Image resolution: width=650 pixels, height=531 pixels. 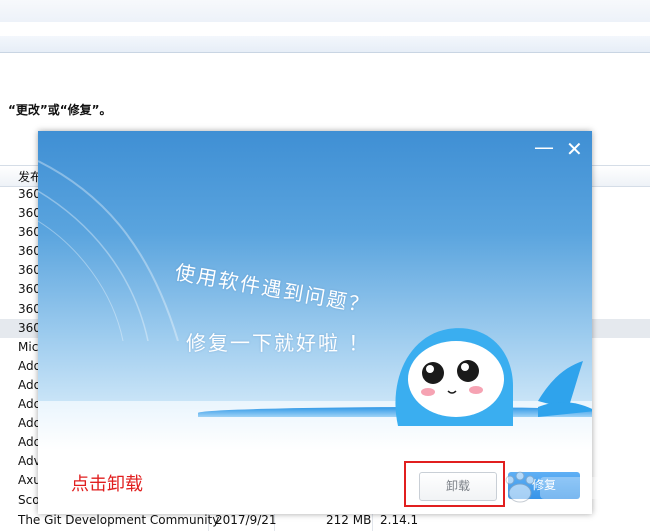 I want to click on uninstall-hint-text: “更改”或“修复”。, so click(x=60, y=110).